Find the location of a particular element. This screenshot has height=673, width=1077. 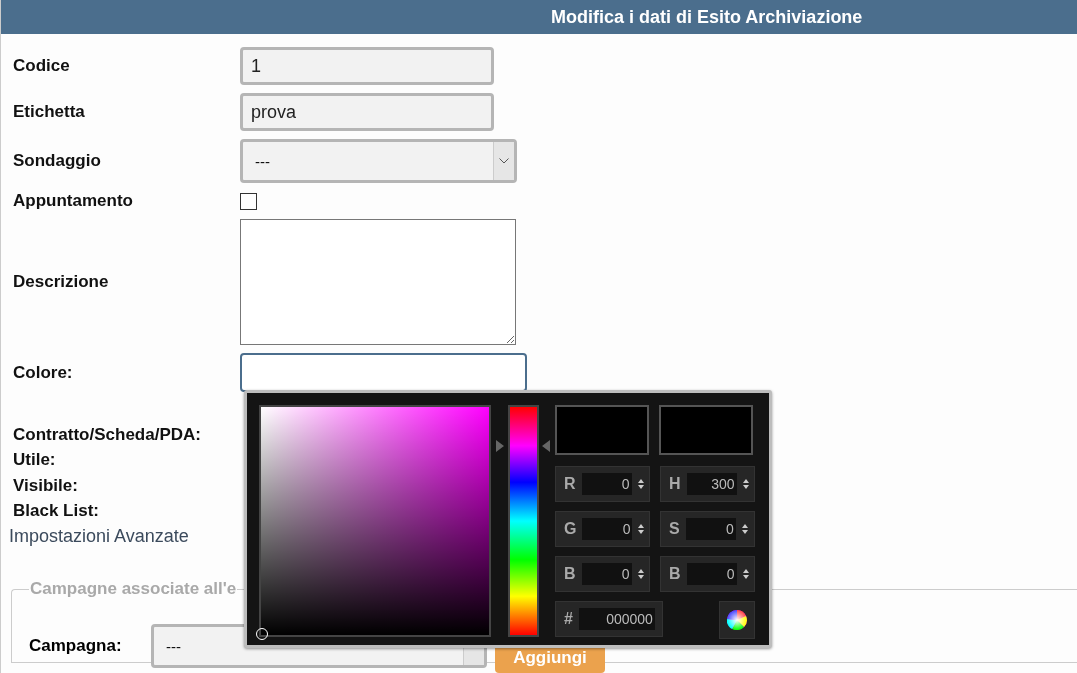

field-label: Appuntamento is located at coordinates (73, 201).